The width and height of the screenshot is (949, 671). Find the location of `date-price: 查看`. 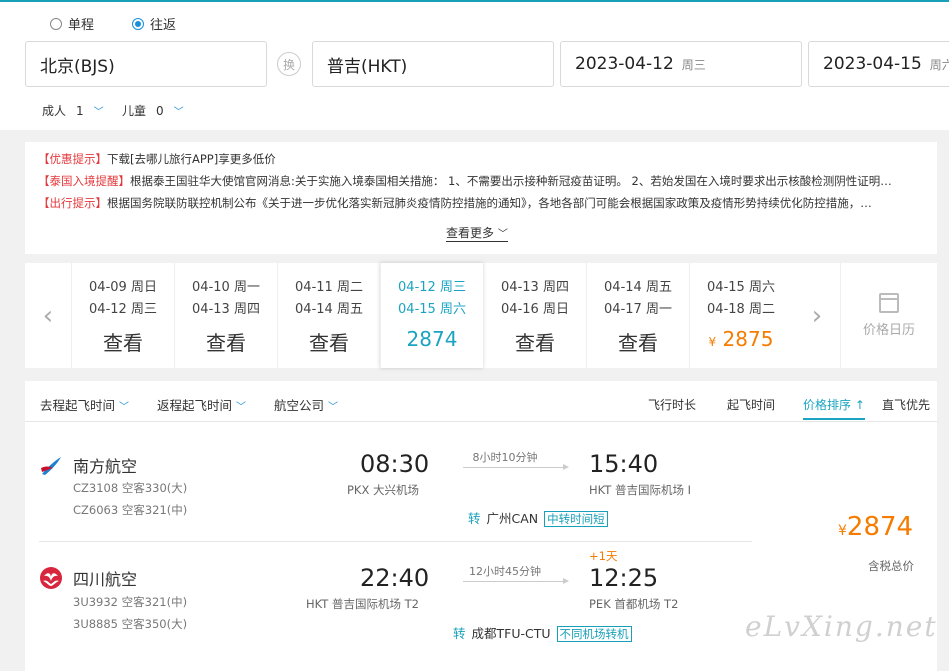

date-price: 查看 is located at coordinates (123, 343).